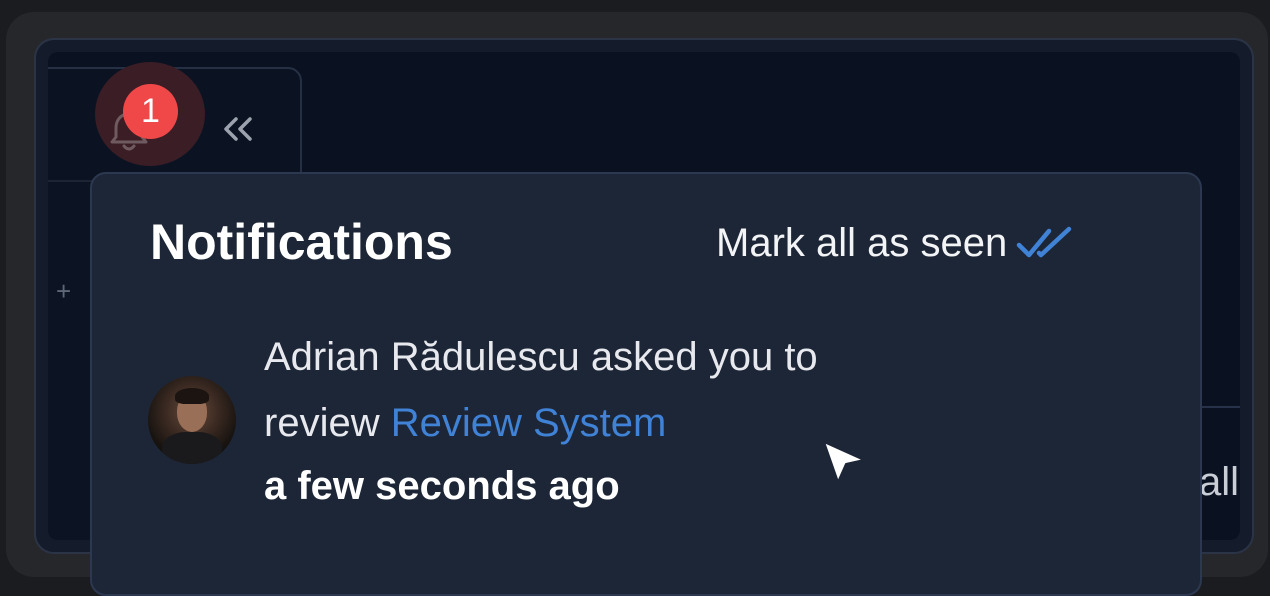  I want to click on notification-actor: Adrian Rădulescu, so click(422, 357).